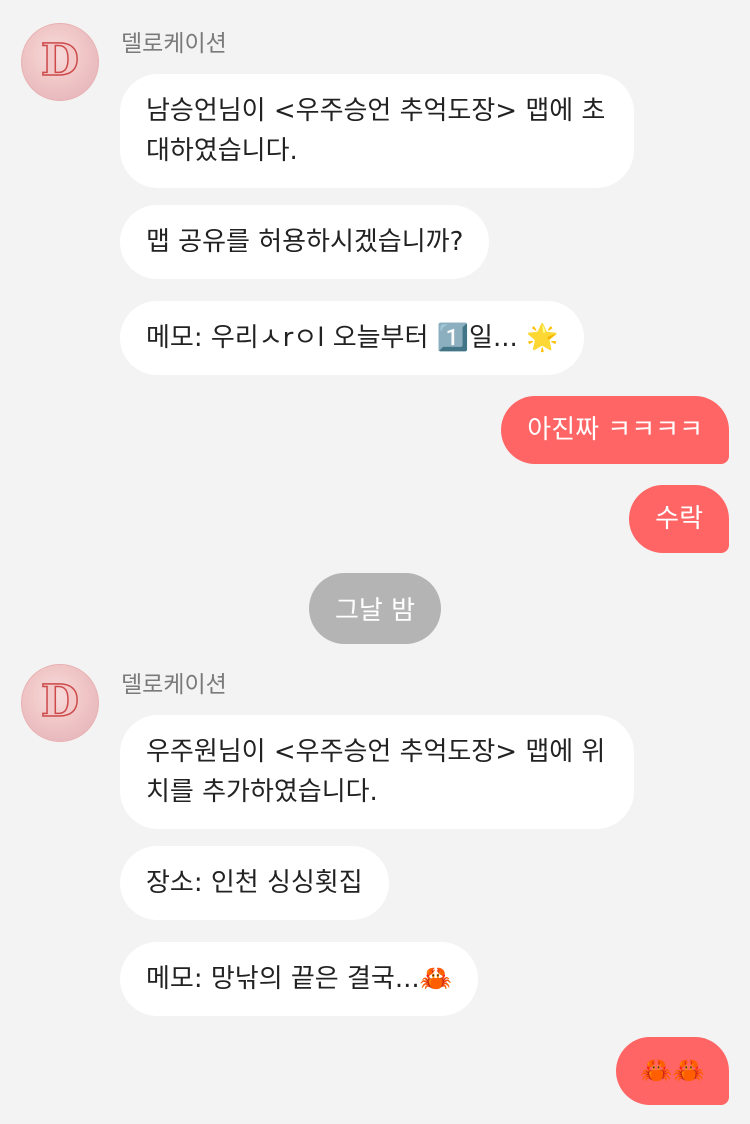  What do you see at coordinates (305, 242) in the screenshot?
I see `incoming-message: 맵 공유를 허용하시겠습니까?` at bounding box center [305, 242].